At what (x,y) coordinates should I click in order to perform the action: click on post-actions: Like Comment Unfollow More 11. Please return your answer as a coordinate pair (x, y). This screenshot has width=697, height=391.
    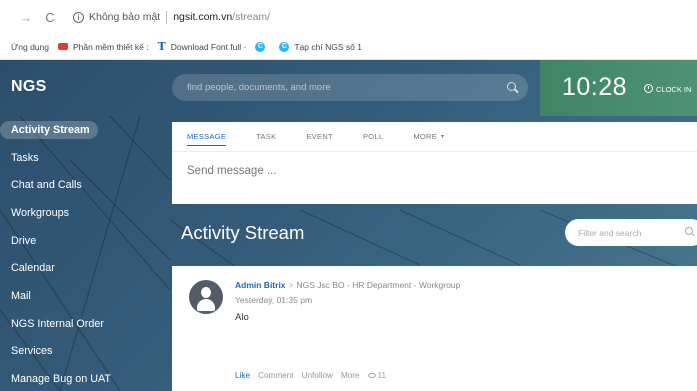
    Looking at the image, I should click on (310, 375).